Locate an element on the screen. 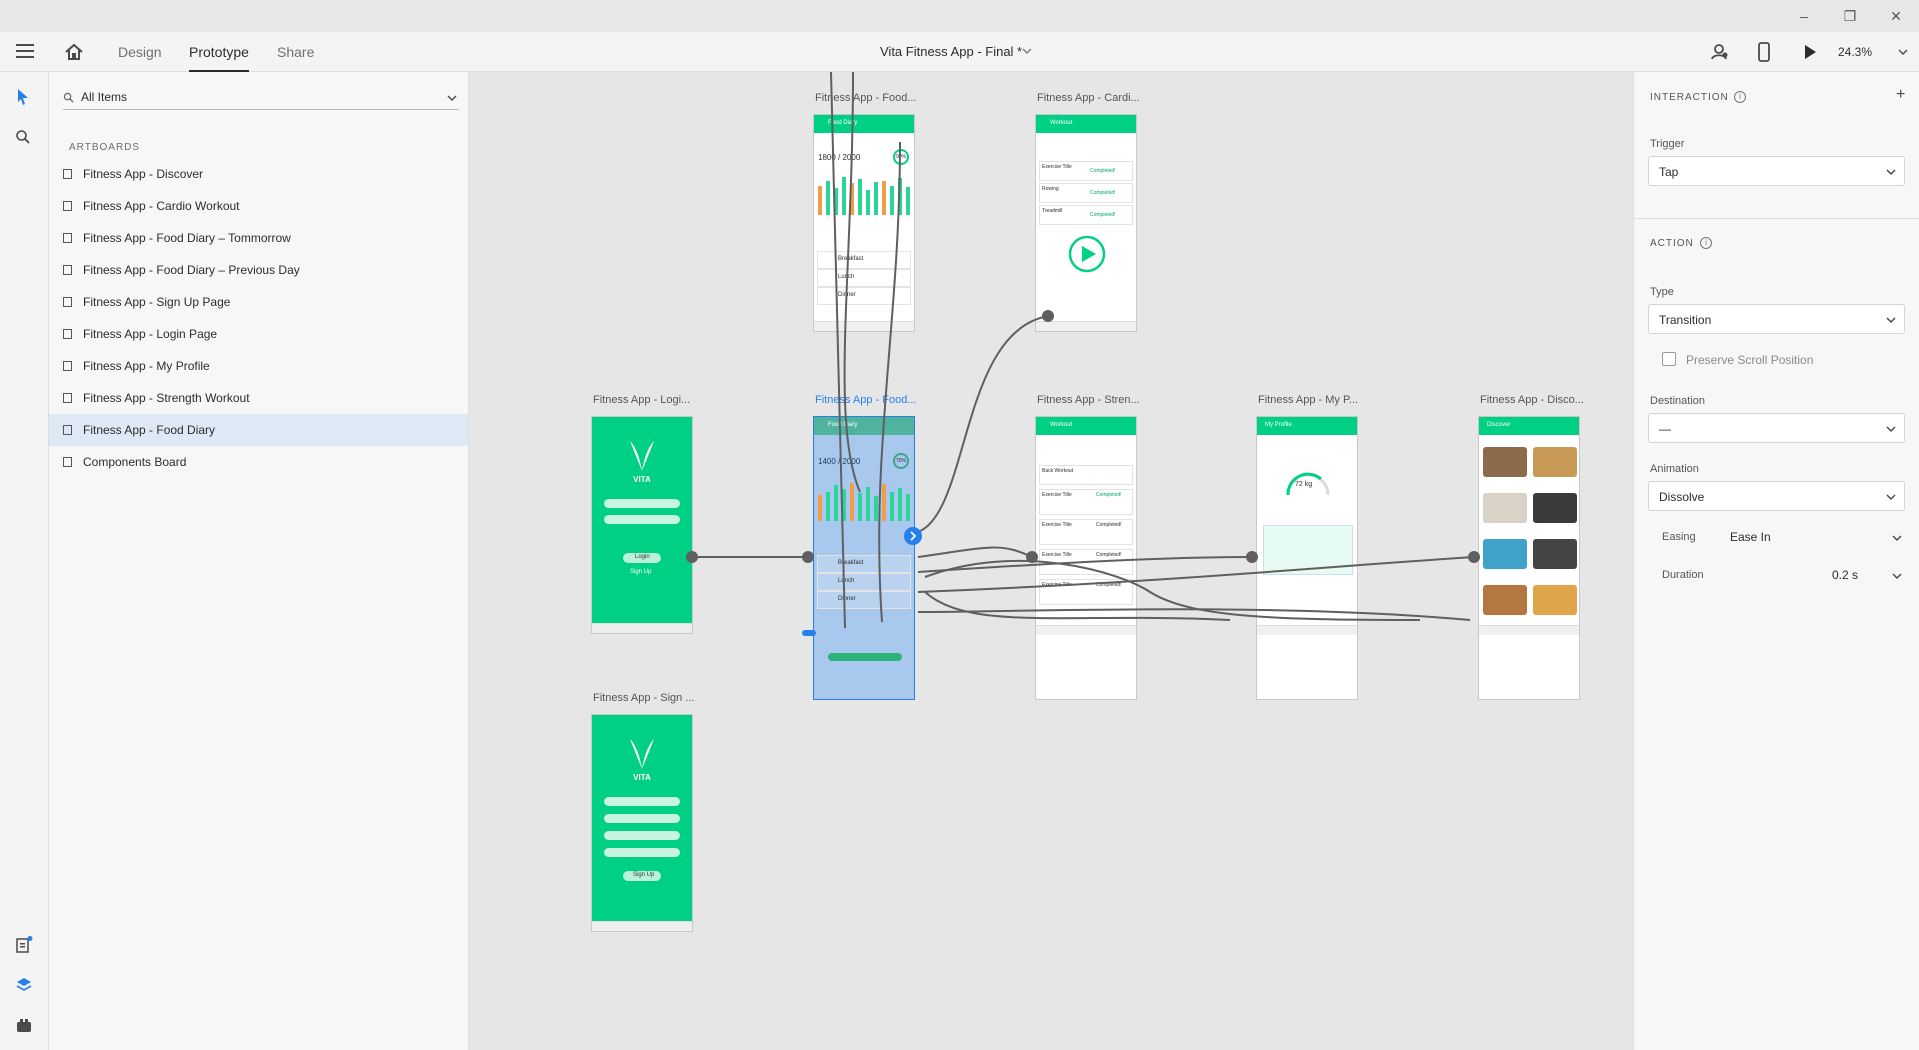 Image resolution: width=1919 pixels, height=1050 pixels. destination-label: Destination is located at coordinates (1678, 401).